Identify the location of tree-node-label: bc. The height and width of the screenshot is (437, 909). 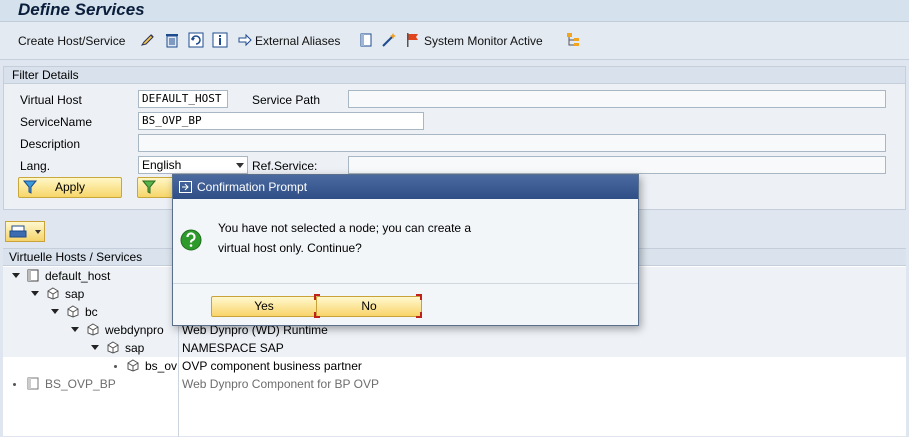
(91, 312).